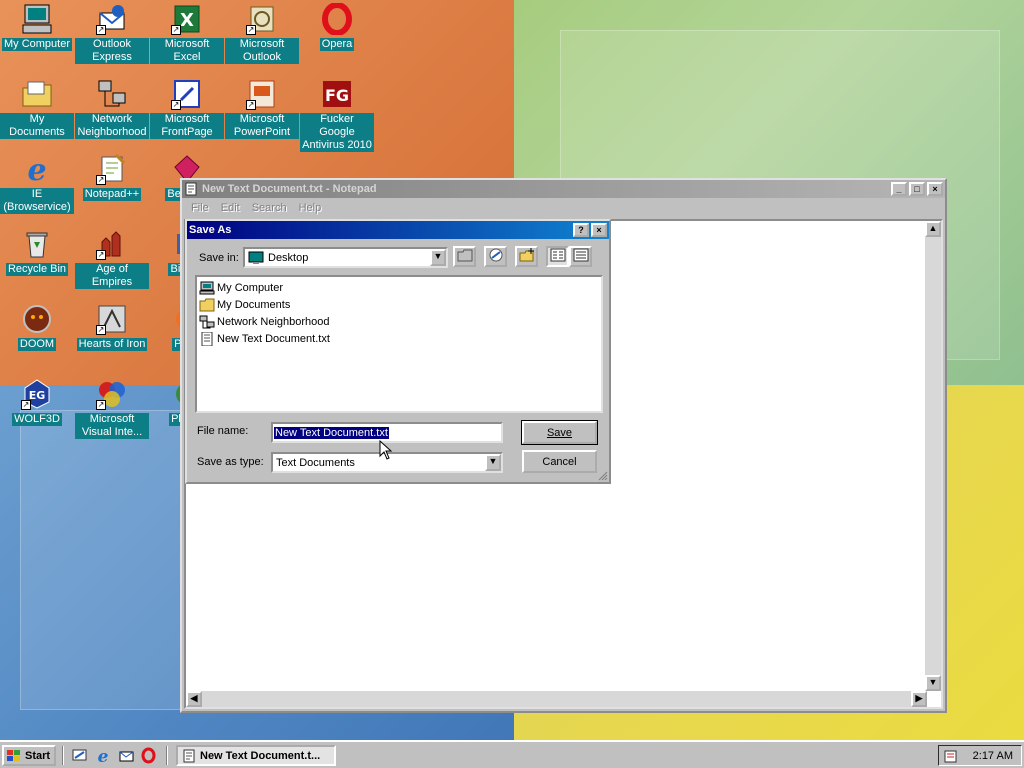 Image resolution: width=1024 pixels, height=768 pixels. Describe the element at coordinates (37, 269) in the screenshot. I see `desktop-icon-label: Recycle Bin` at that location.